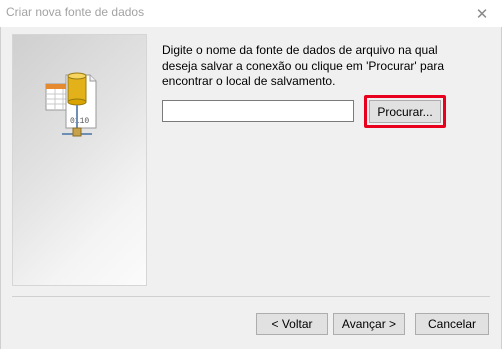 Image resolution: width=502 pixels, height=349 pixels. Describe the element at coordinates (292, 324) in the screenshot. I see `back-button: < Voltar` at that location.